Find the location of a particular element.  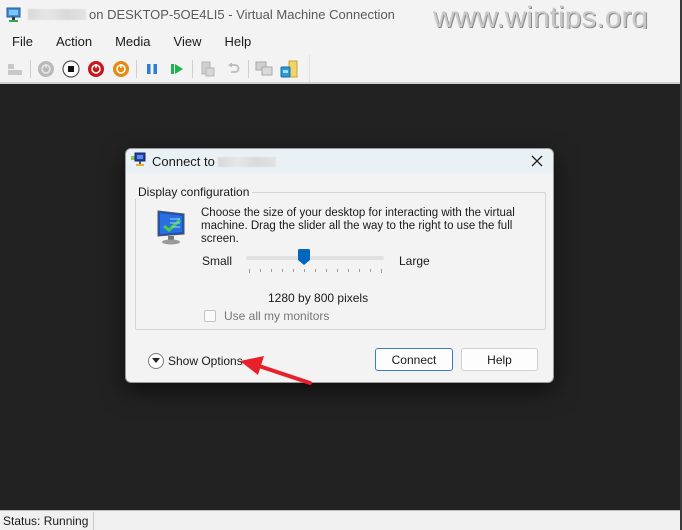

resume-icon is located at coordinates (177, 68).